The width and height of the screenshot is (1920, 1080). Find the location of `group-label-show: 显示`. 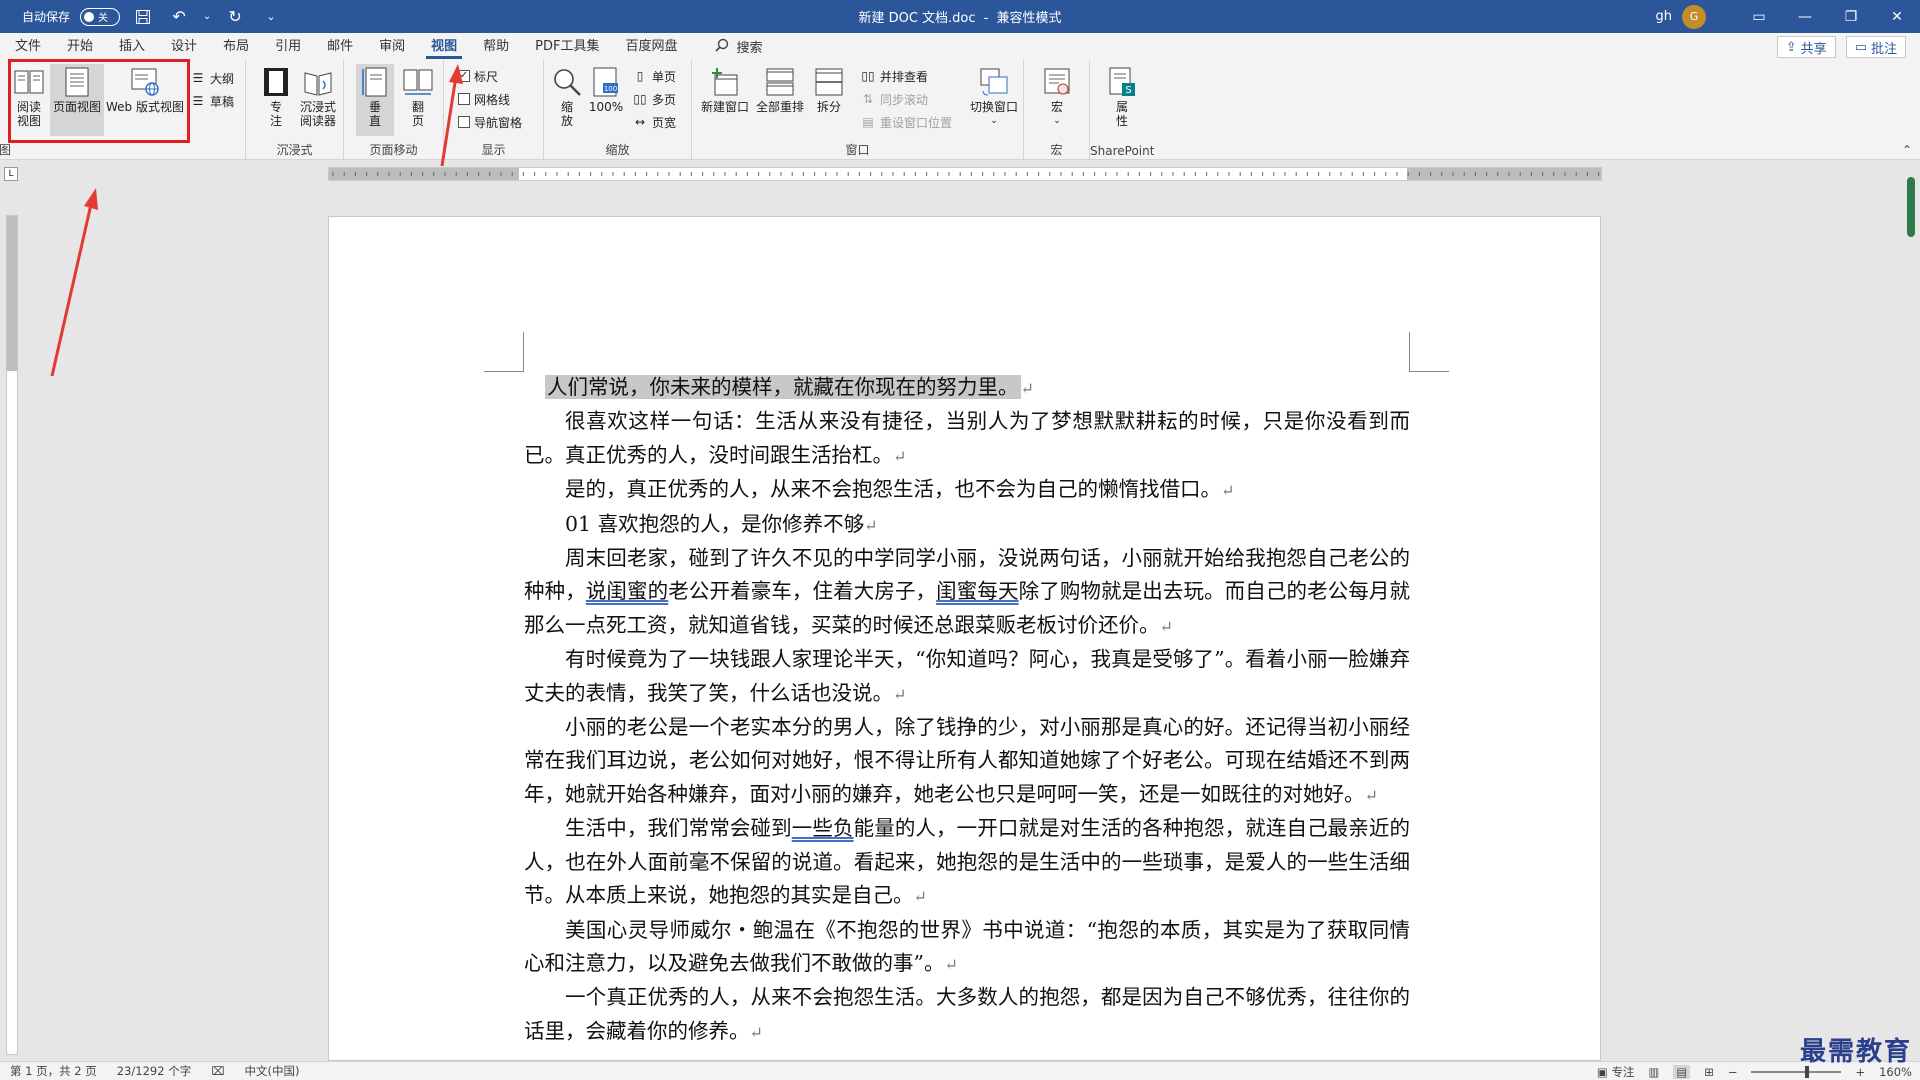

group-label-show: 显示 is located at coordinates (493, 150).